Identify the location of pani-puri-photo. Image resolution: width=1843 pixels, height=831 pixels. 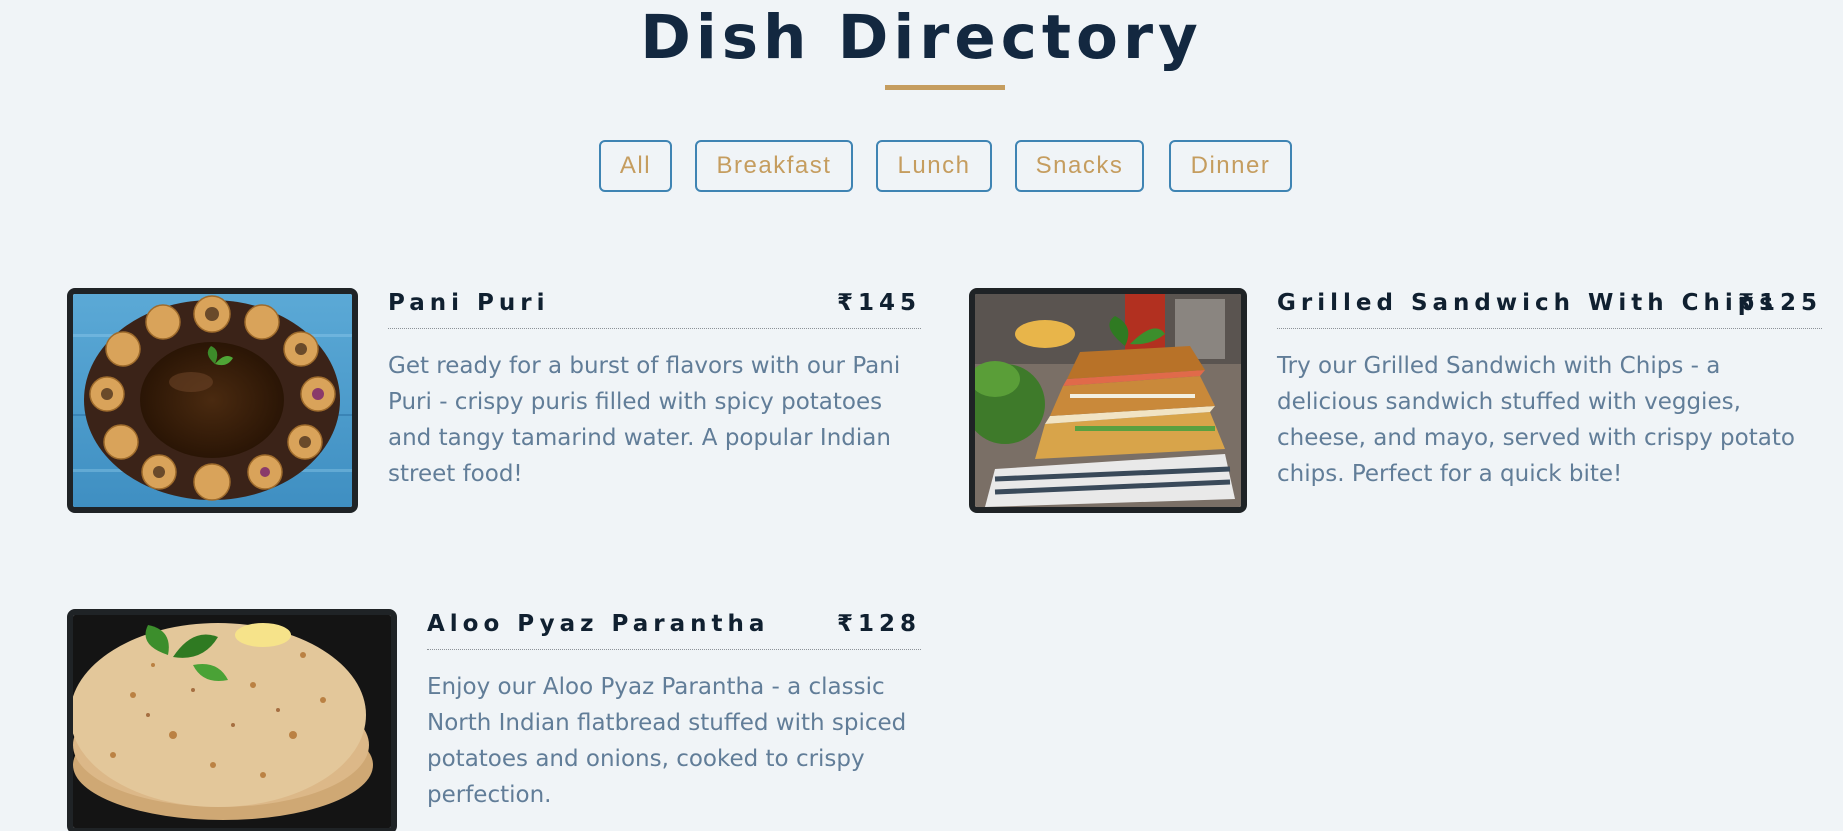
(212, 400).